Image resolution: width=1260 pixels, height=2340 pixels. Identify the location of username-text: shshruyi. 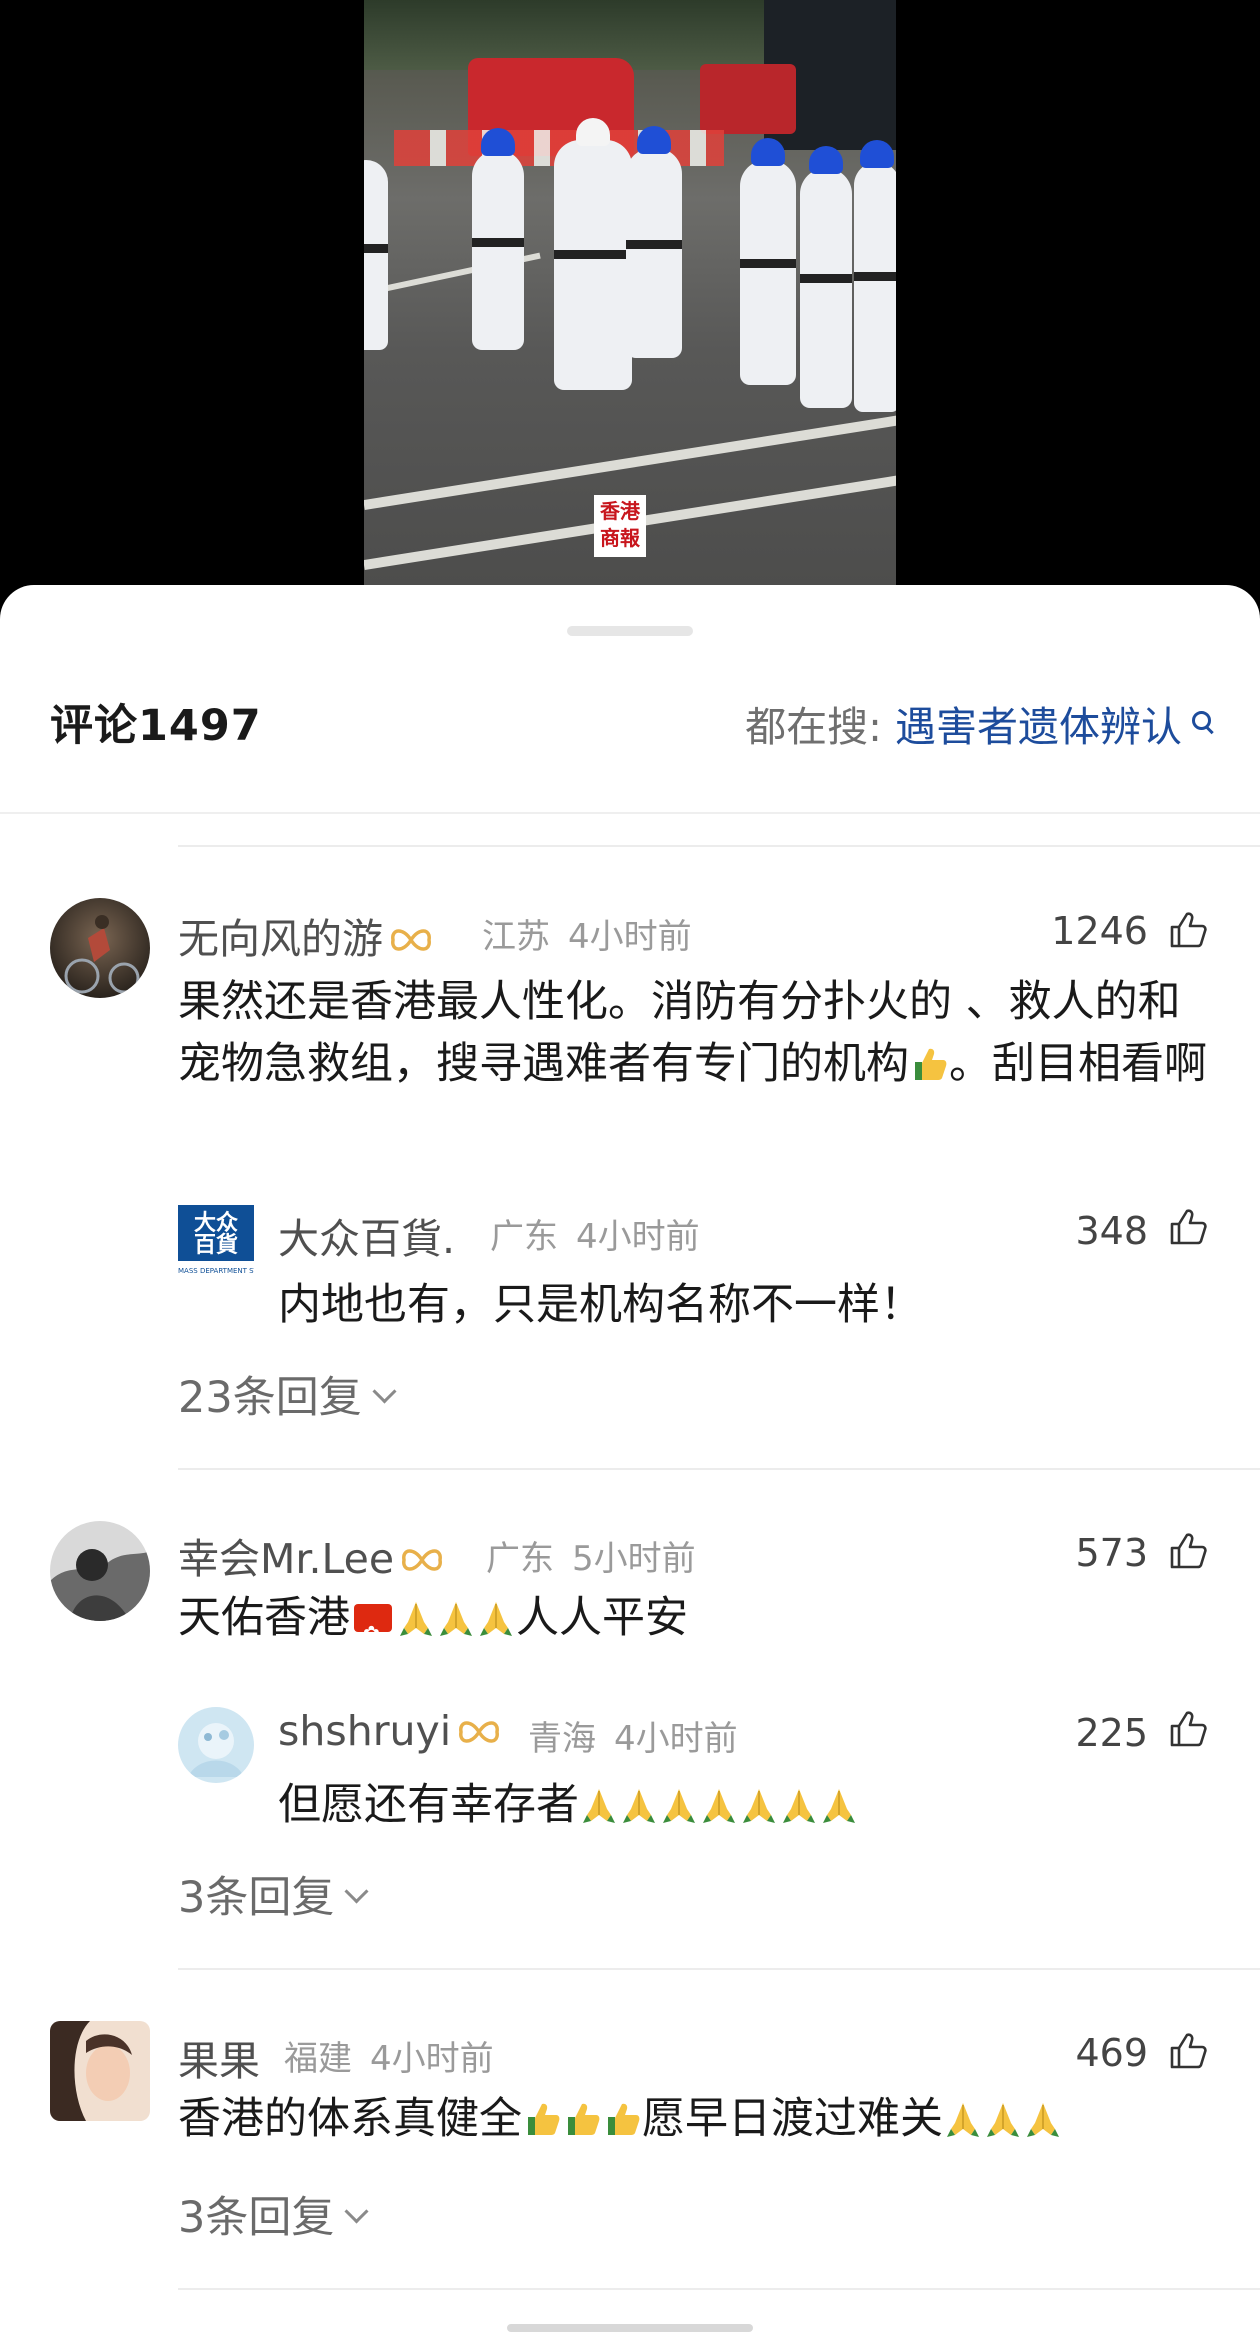
(364, 1731).